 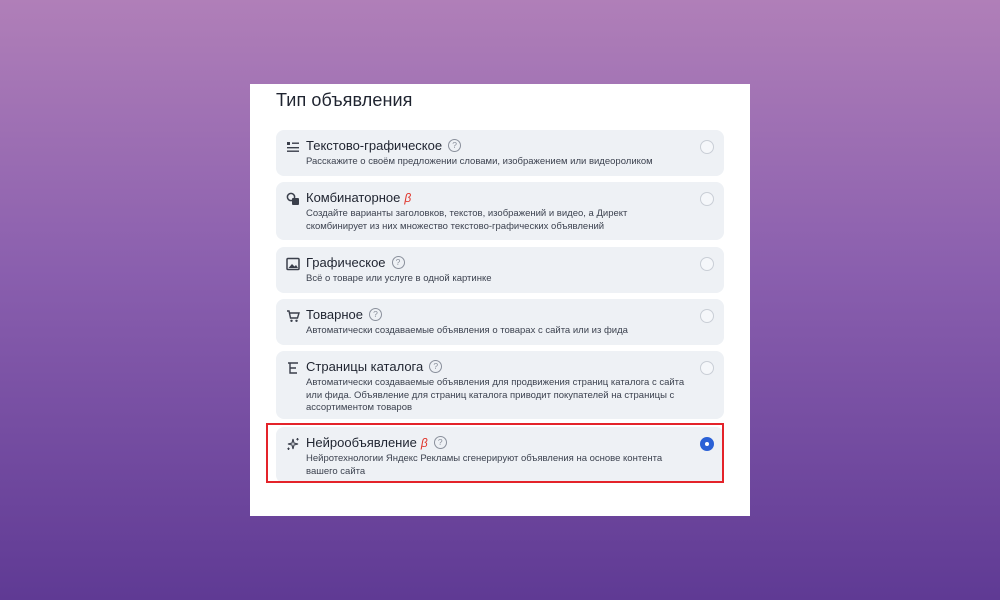 What do you see at coordinates (293, 199) in the screenshot?
I see `combinatorial-icon` at bounding box center [293, 199].